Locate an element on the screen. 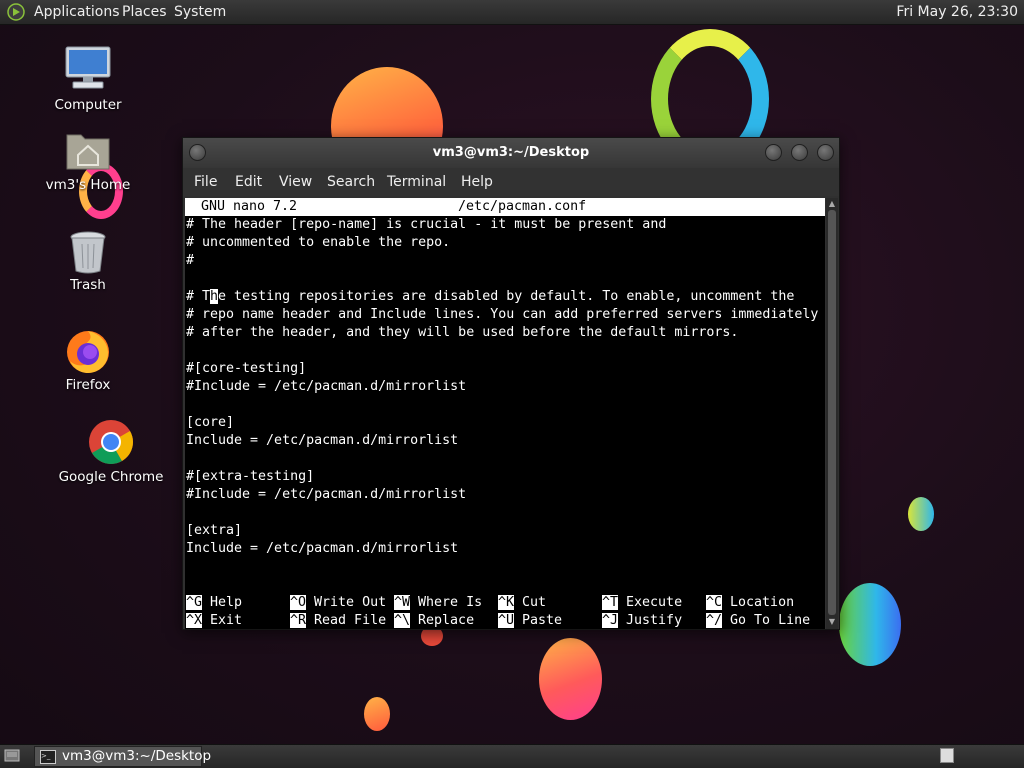  wallpaper-green-oval is located at coordinates (921, 514).